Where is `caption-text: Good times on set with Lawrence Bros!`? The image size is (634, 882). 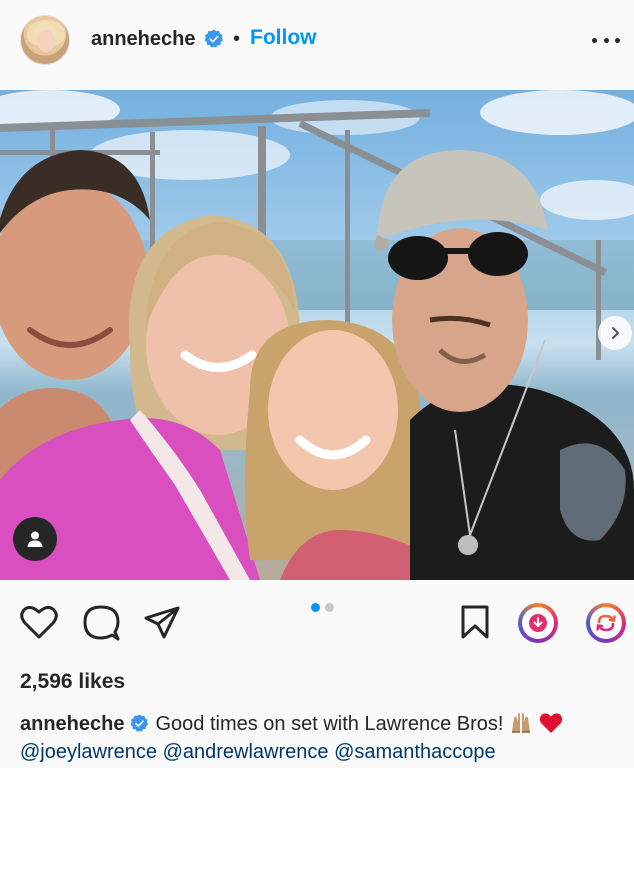
caption-text: Good times on set with Lawrence Bros! is located at coordinates (329, 724).